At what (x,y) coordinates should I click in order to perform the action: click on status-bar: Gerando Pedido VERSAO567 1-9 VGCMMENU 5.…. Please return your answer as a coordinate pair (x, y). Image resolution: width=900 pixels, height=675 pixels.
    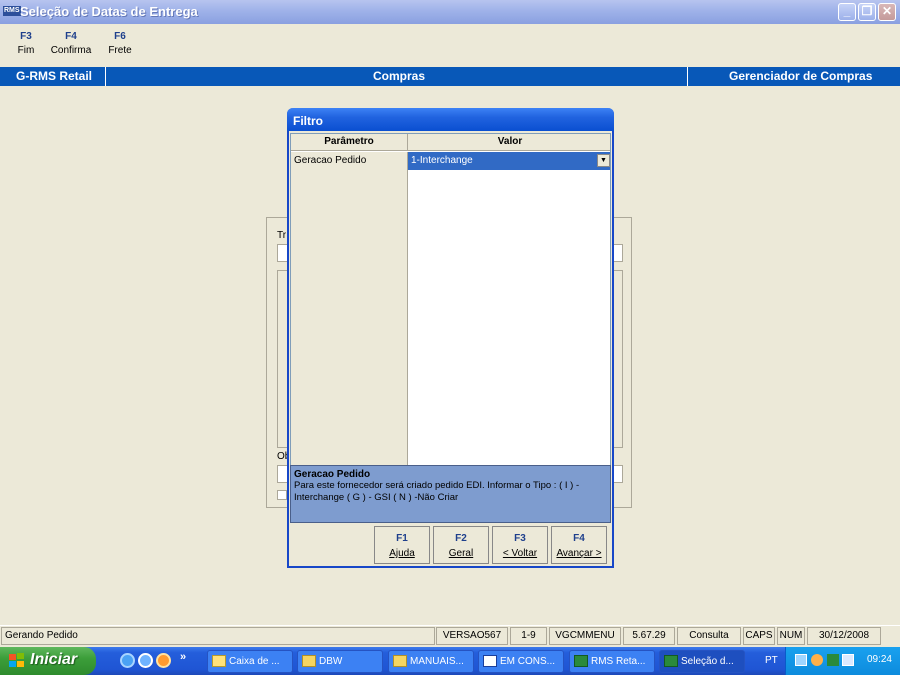
    Looking at the image, I should click on (450, 635).